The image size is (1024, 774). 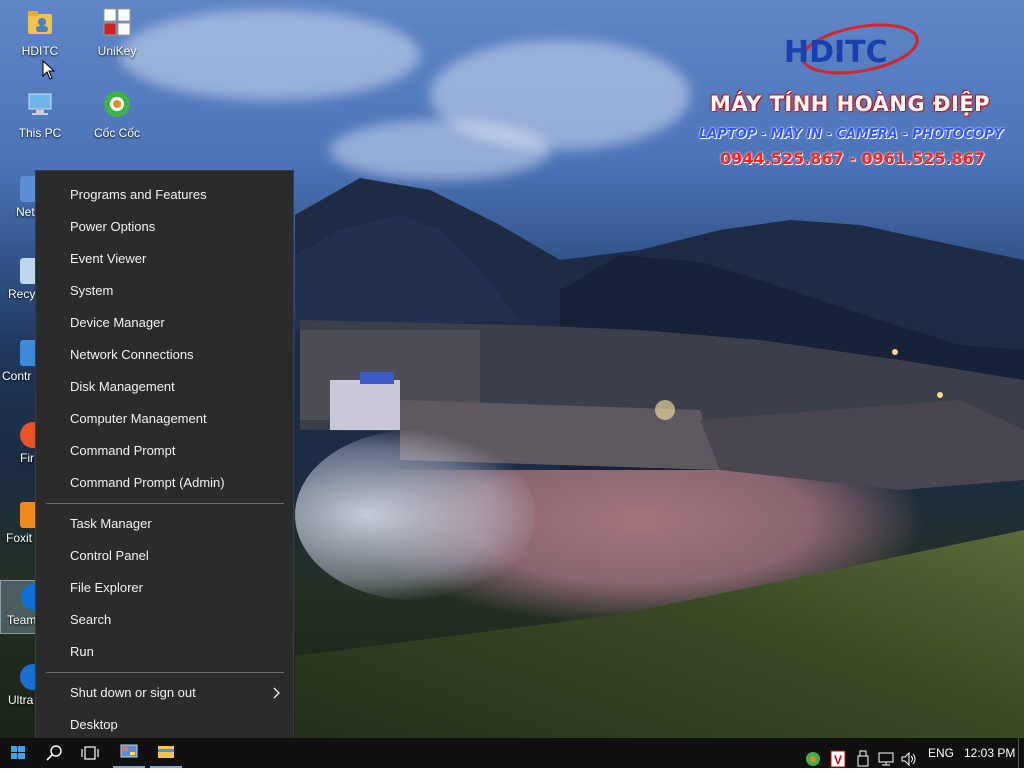 What do you see at coordinates (1021, 753) in the screenshot?
I see `show-desktop-button` at bounding box center [1021, 753].